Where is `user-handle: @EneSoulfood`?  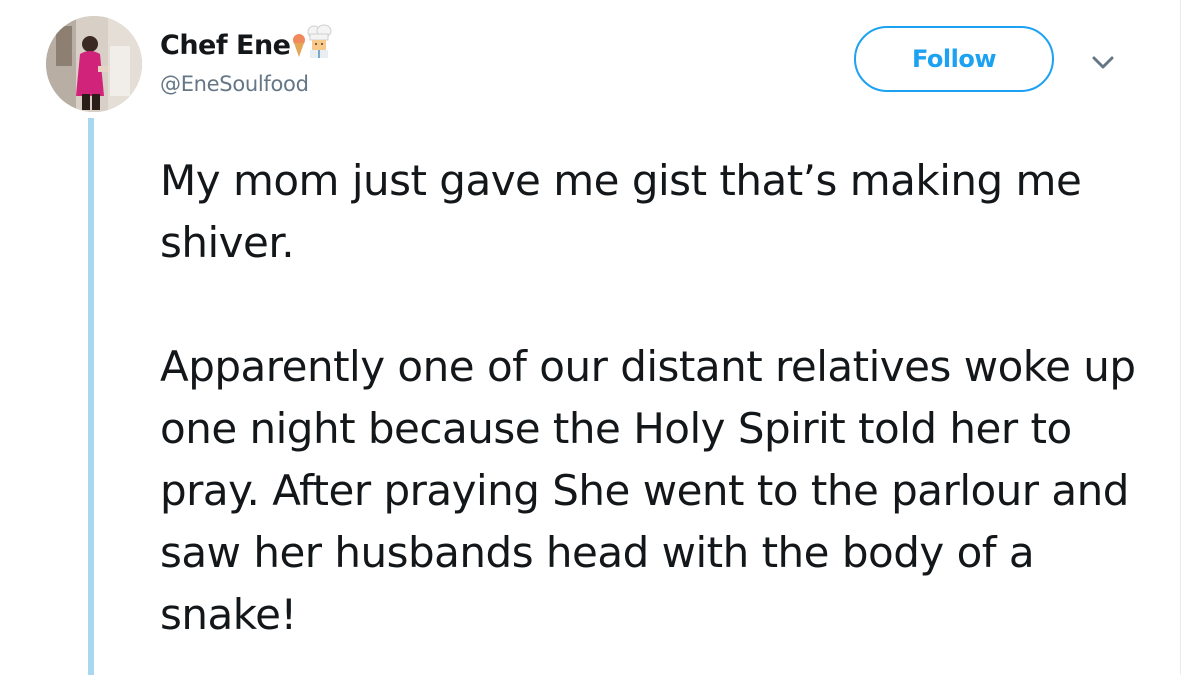
user-handle: @EneSoulfood is located at coordinates (234, 84).